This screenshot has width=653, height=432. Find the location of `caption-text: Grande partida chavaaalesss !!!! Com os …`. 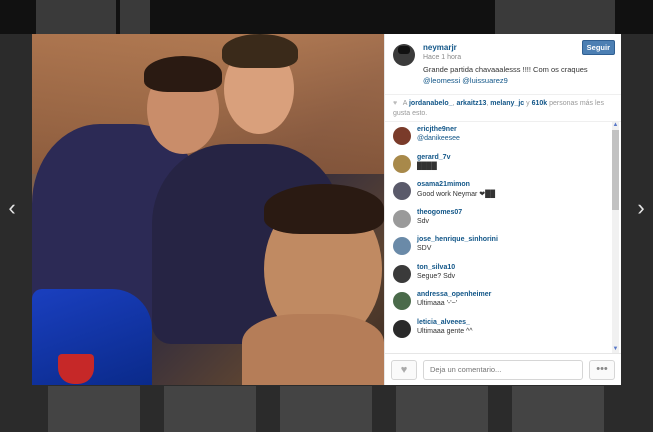

caption-text: Grande partida chavaaalesss !!!! Com os … is located at coordinates (505, 69).